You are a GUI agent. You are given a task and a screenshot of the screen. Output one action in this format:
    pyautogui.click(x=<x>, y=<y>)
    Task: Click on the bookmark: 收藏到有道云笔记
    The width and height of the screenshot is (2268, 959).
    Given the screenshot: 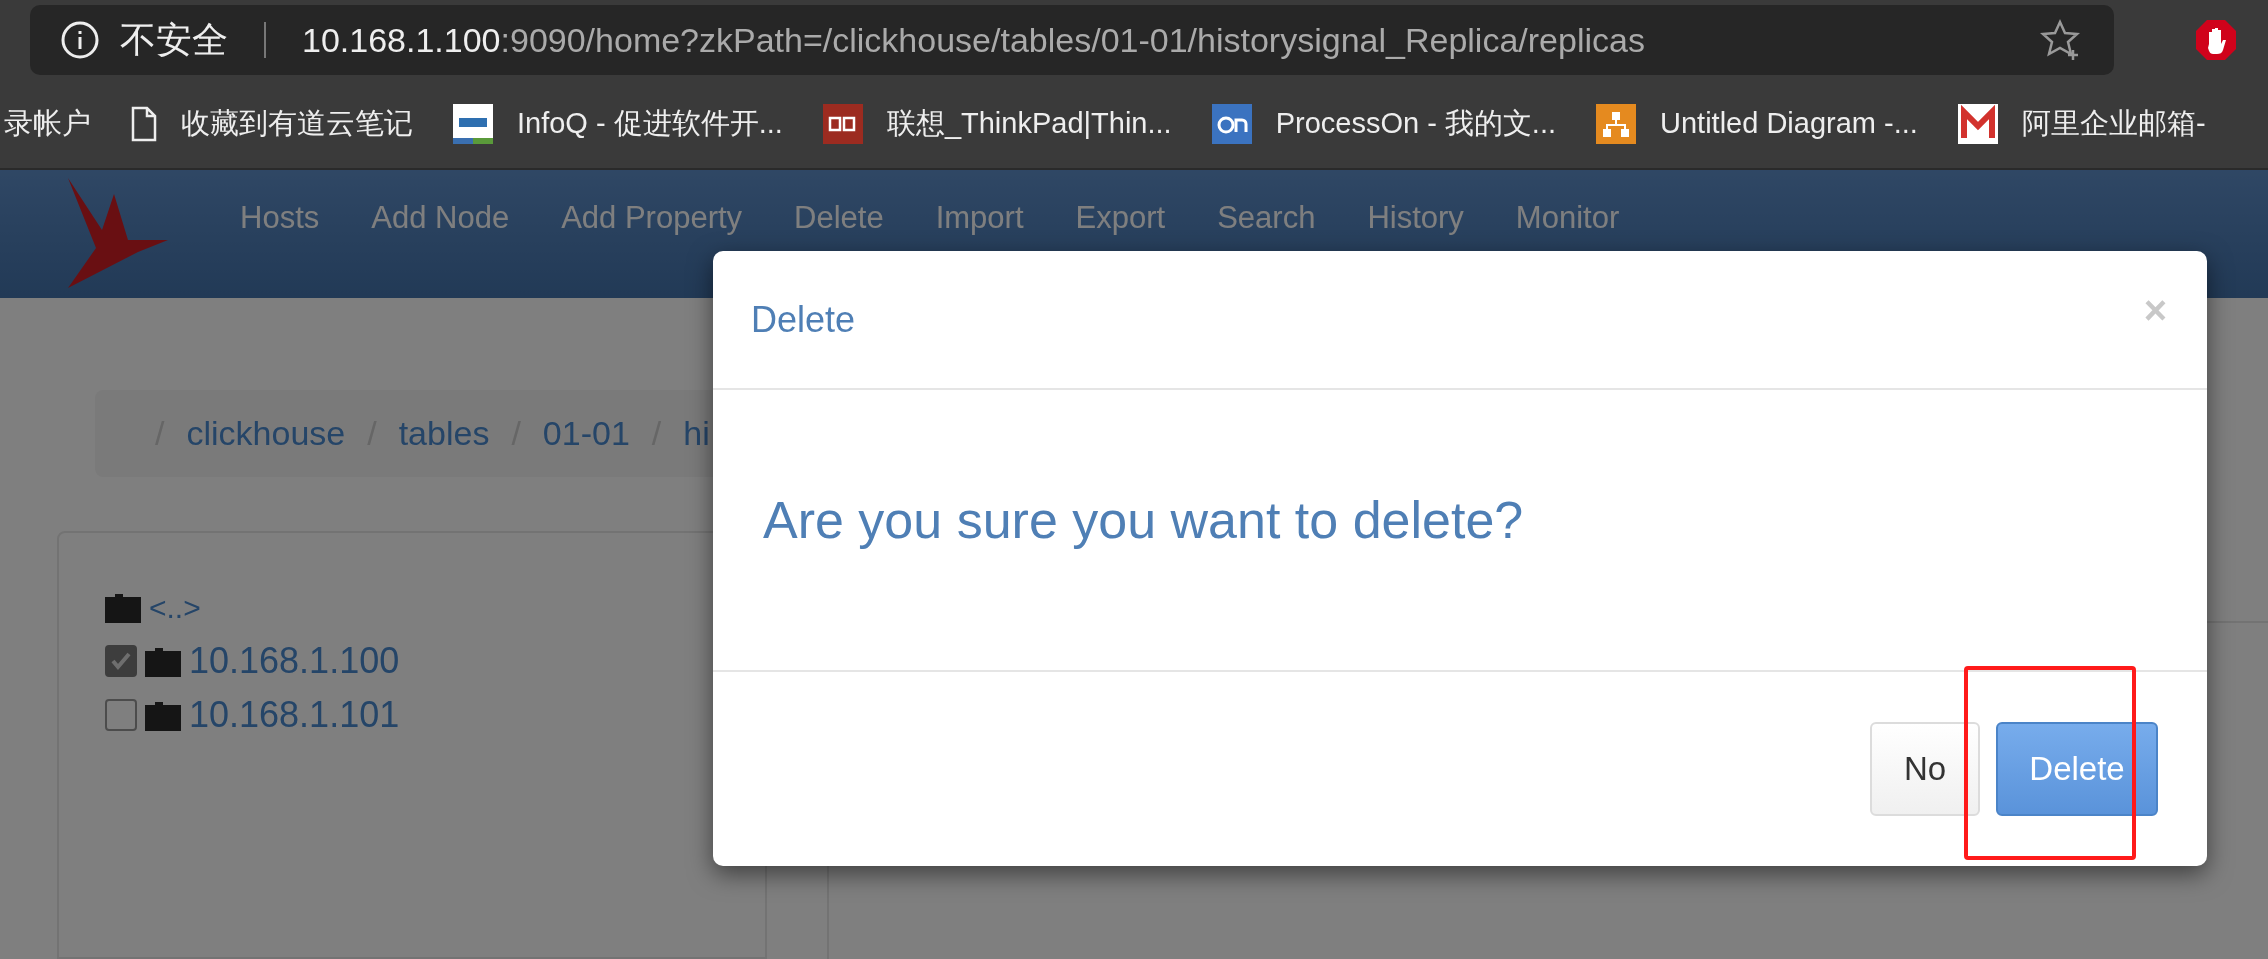 What is the action you would take?
    pyautogui.click(x=272, y=124)
    